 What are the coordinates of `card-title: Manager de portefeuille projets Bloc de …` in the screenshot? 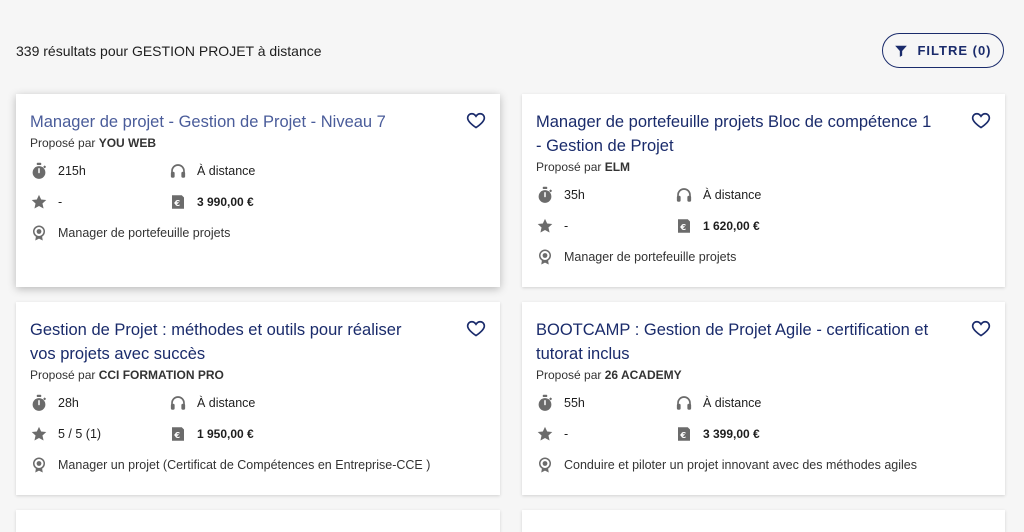 It's located at (736, 134).